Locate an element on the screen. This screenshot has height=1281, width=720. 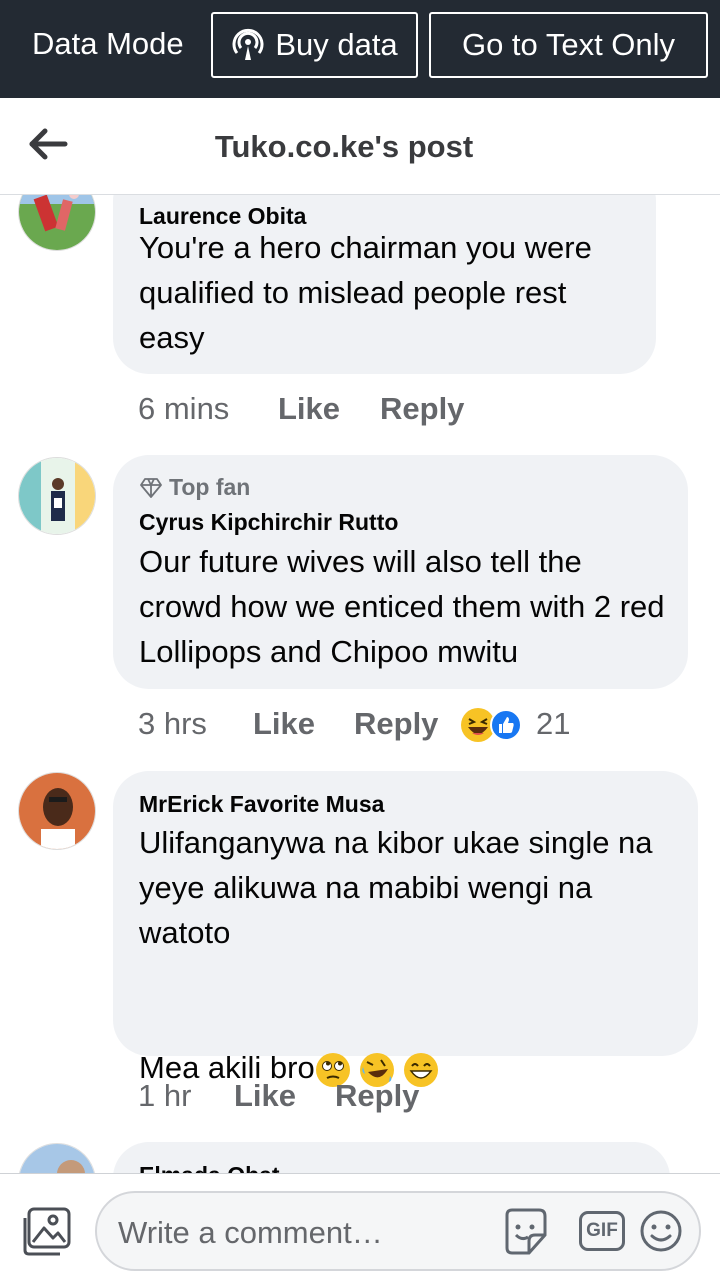
text-only-button: Go to Text Only is located at coordinates (568, 45).